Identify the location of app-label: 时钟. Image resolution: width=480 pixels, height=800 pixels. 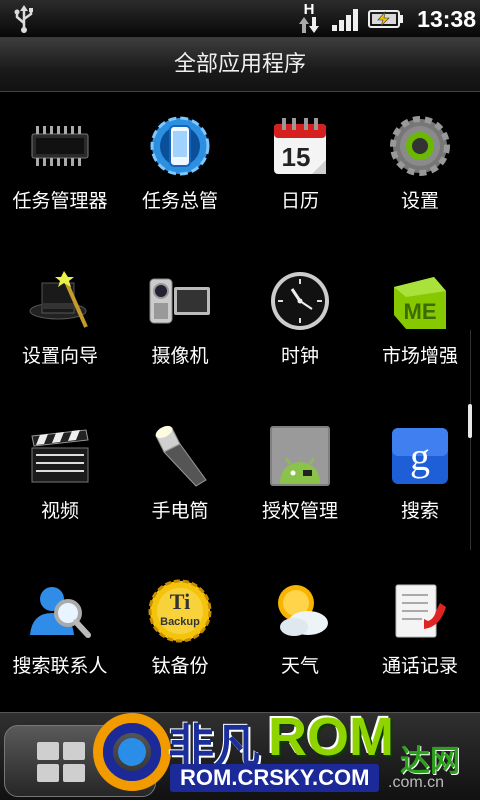
(299, 356).